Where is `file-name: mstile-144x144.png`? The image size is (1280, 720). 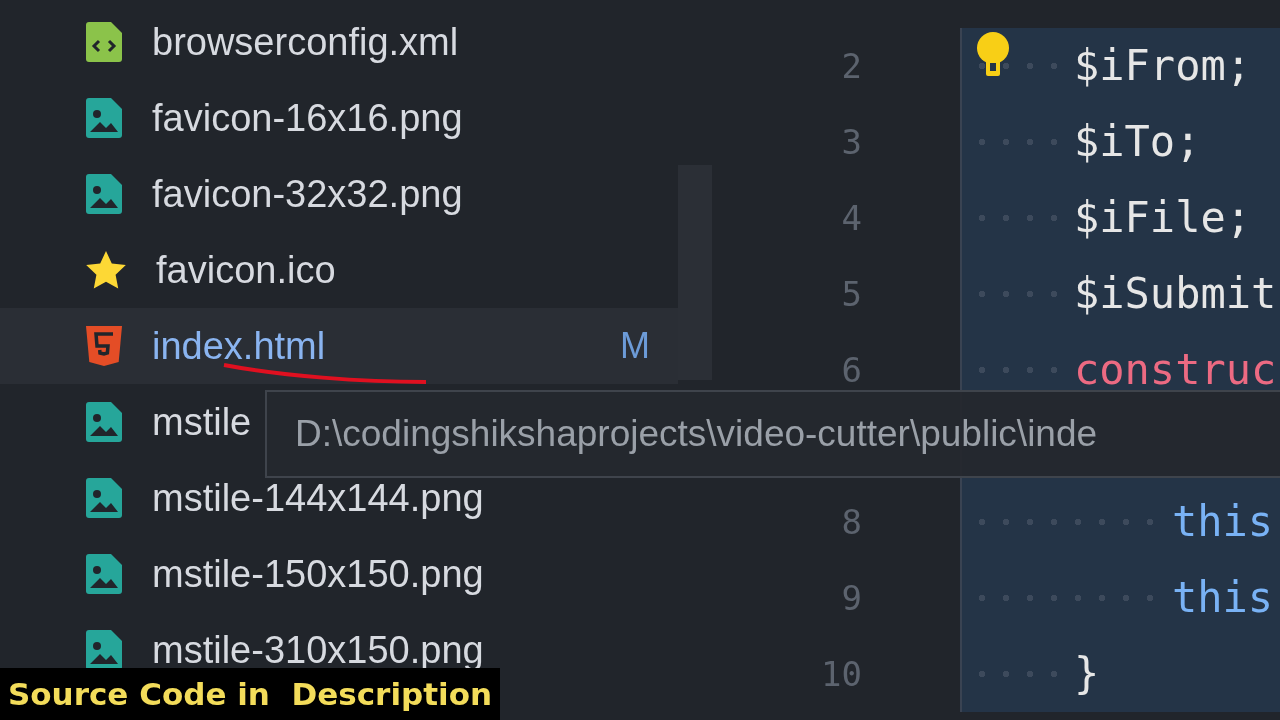
file-name: mstile-144x144.png is located at coordinates (318, 498).